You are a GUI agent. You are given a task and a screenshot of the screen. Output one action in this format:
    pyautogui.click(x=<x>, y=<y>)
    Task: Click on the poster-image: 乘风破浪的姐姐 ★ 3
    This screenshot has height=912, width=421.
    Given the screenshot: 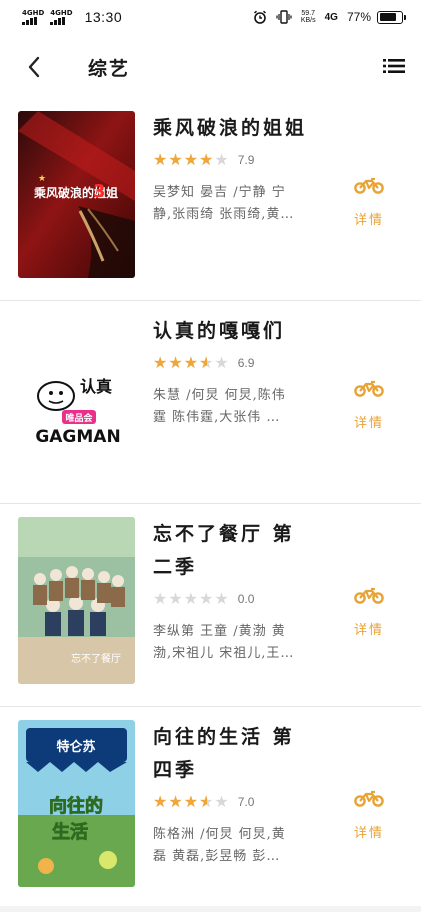 What is the action you would take?
    pyautogui.click(x=76, y=194)
    